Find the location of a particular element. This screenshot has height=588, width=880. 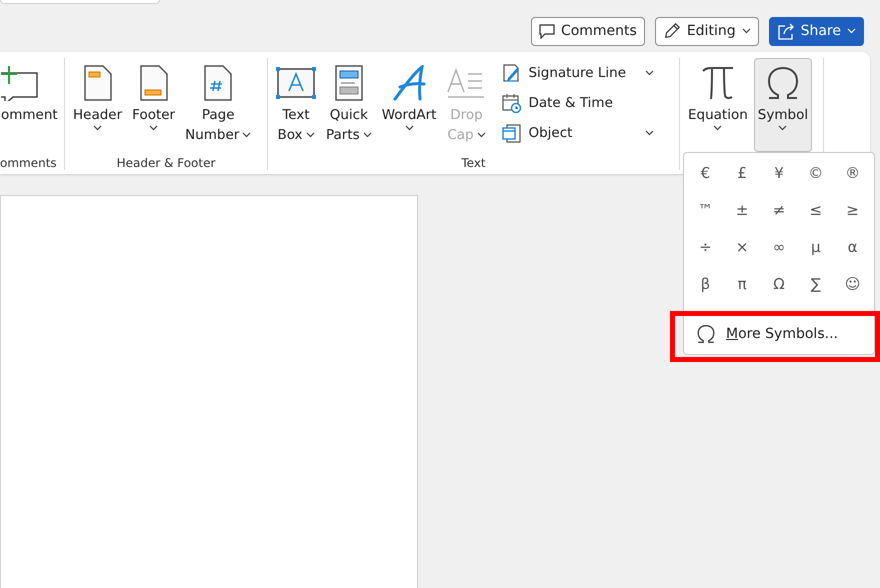

signature-line-button: Signature Line is located at coordinates (578, 73).